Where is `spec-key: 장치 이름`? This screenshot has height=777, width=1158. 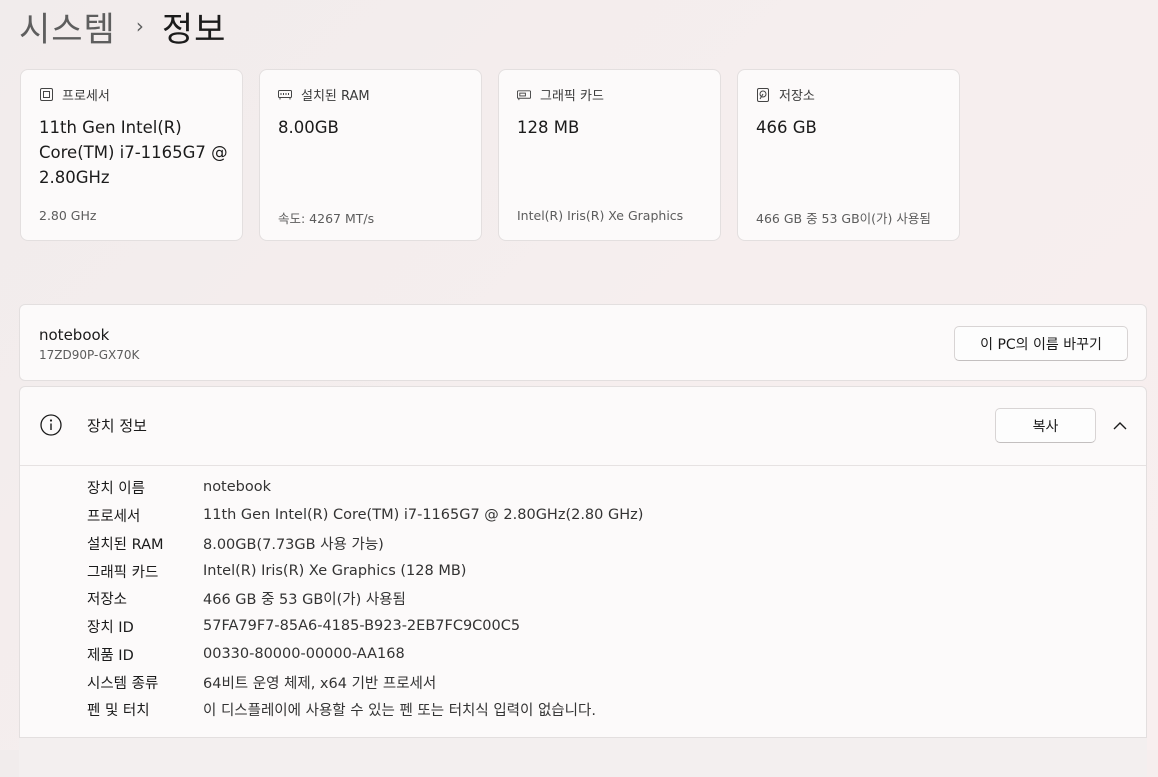 spec-key: 장치 이름 is located at coordinates (116, 488).